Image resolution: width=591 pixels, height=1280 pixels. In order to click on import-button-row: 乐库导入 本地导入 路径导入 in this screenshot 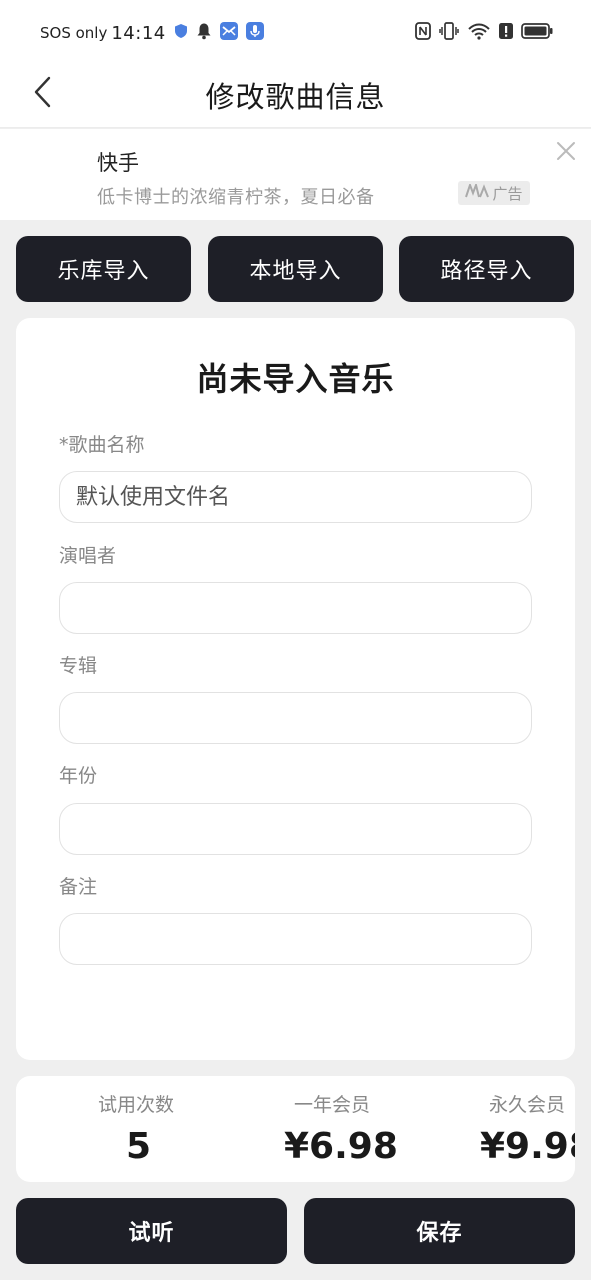, I will do `click(295, 269)`.